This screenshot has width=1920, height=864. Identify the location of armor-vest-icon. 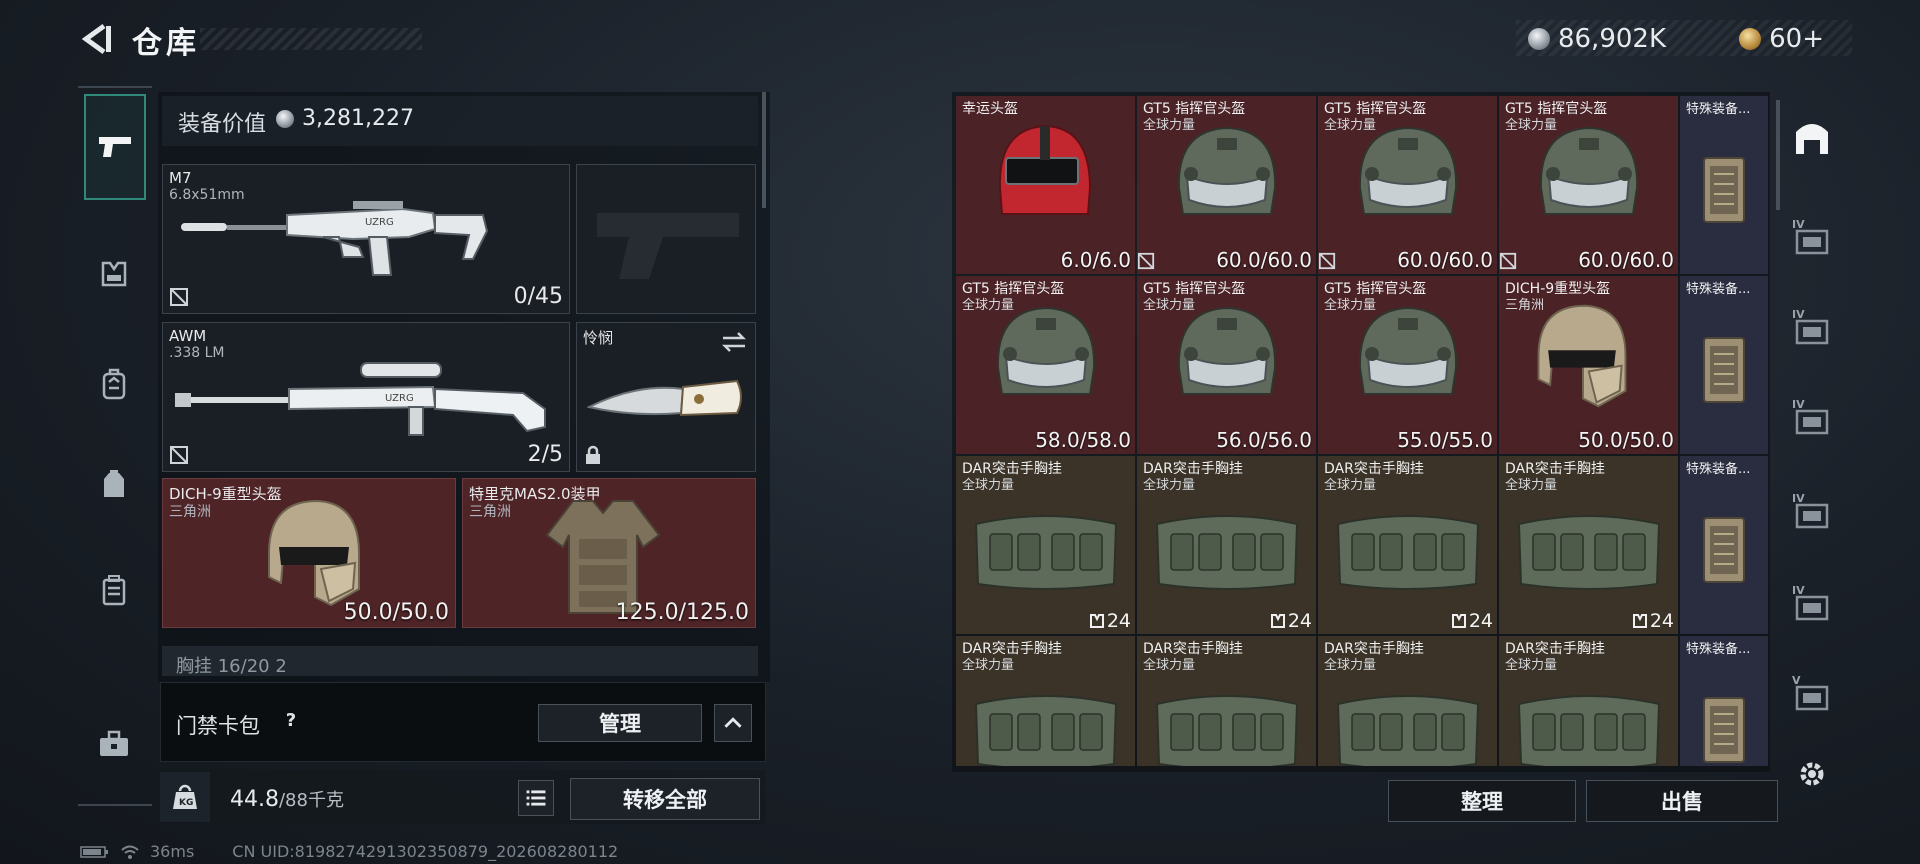
(114, 274).